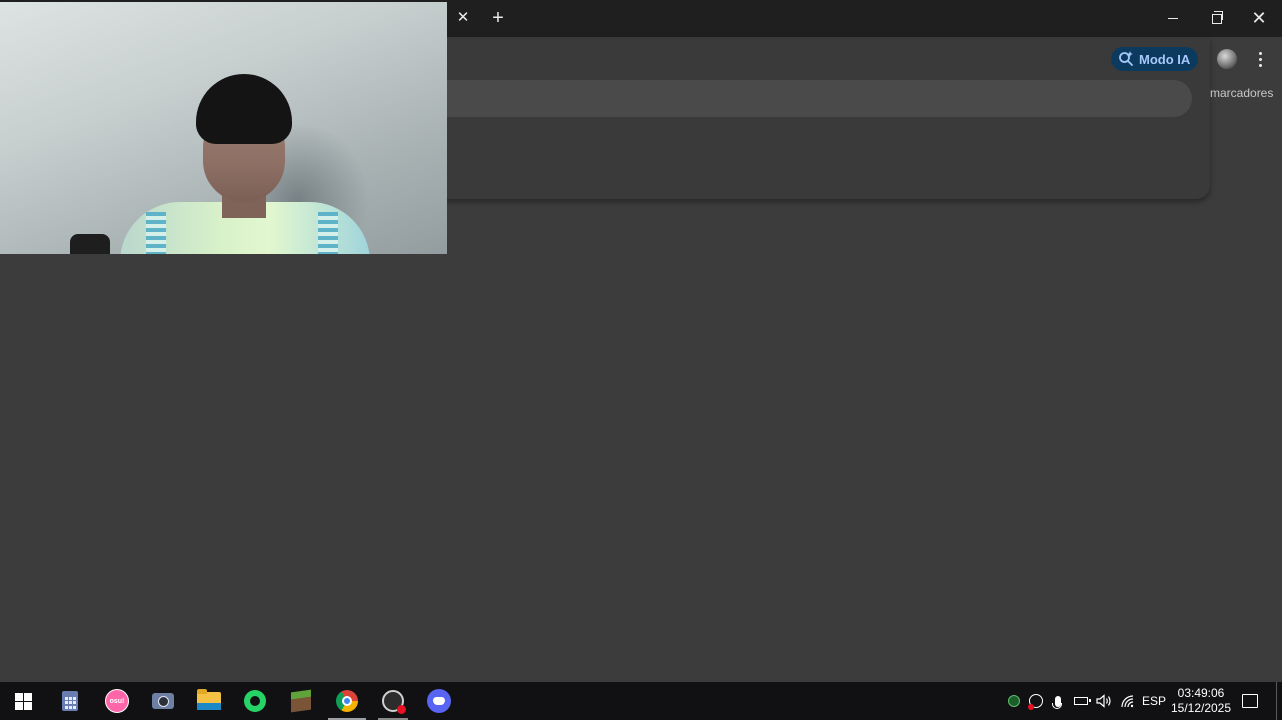 This screenshot has width=1282, height=720. I want to click on taskbar-minecraft, so click(301, 701).